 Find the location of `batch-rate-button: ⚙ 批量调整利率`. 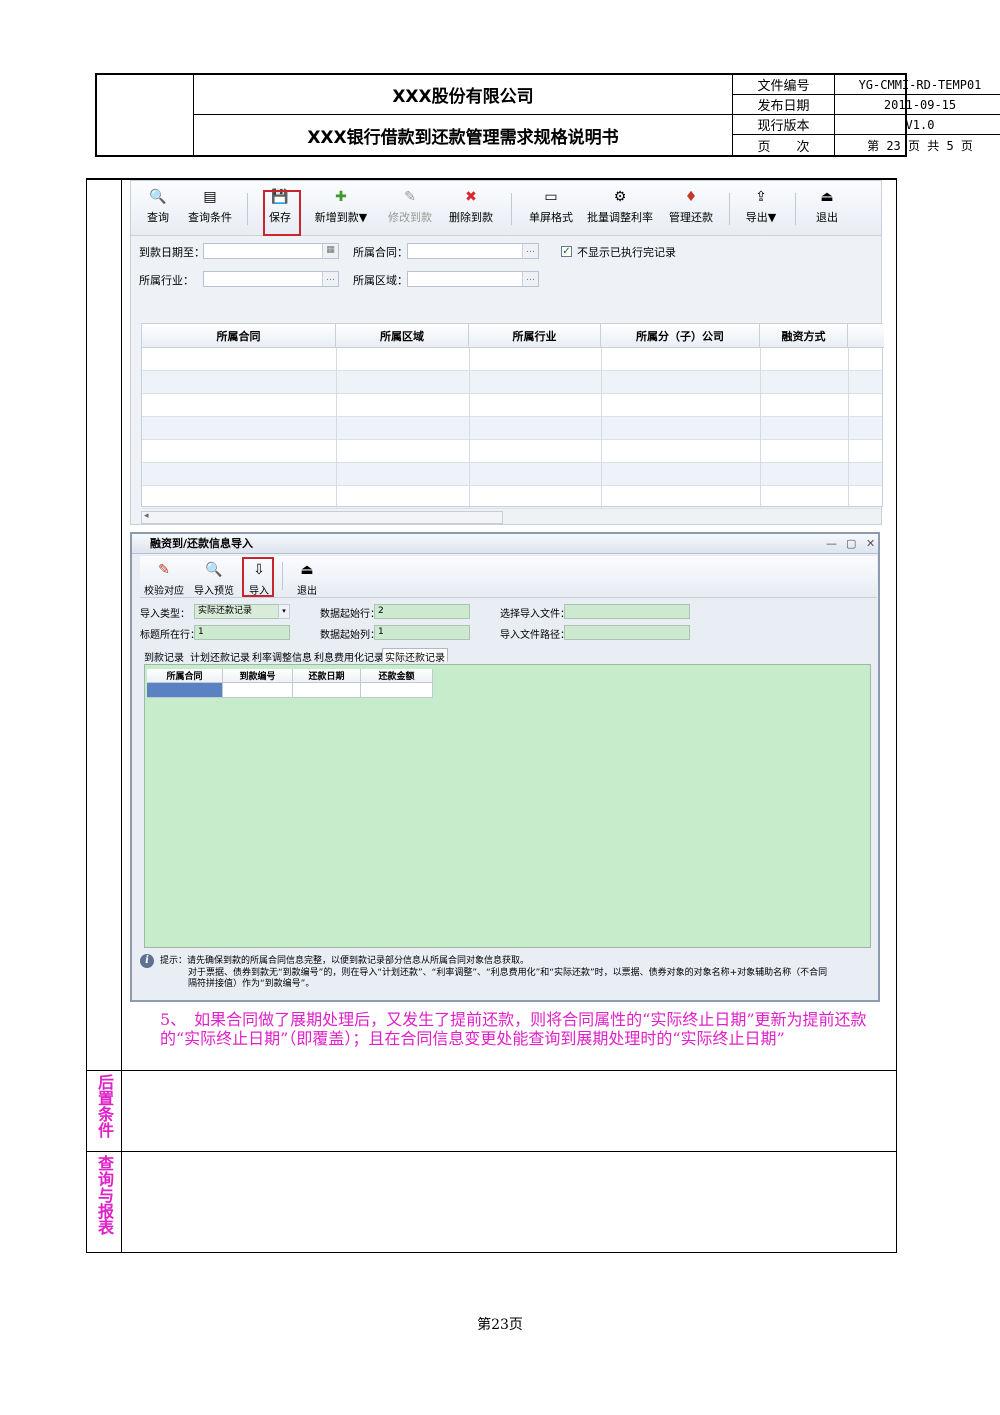

batch-rate-button: ⚙ 批量调整利率 is located at coordinates (620, 211).